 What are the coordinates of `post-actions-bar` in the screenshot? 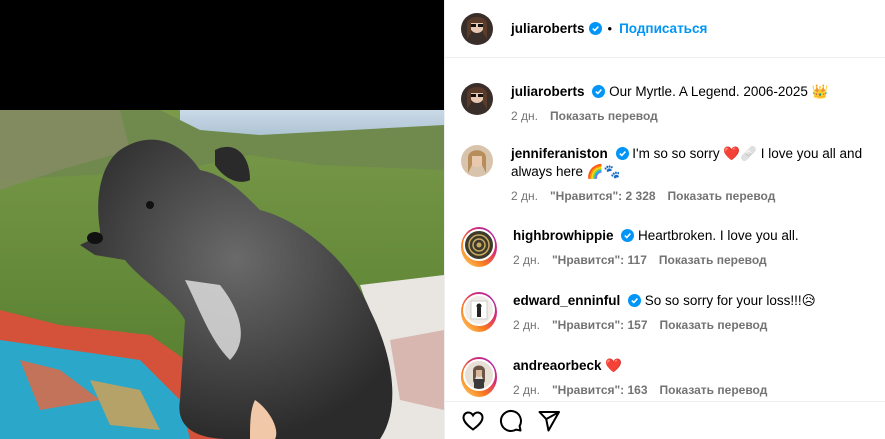 It's located at (665, 420).